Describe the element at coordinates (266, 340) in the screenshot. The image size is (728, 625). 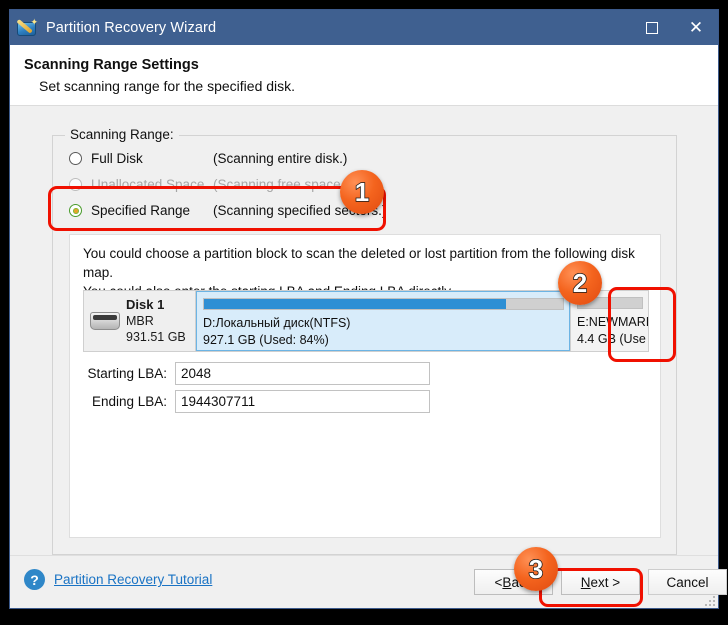
I see `partition-d-size: 927.1 GB (Used: 84%)` at that location.